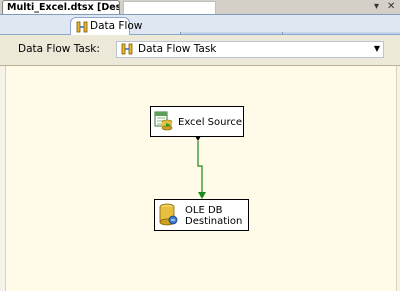 This screenshot has height=291, width=400. What do you see at coordinates (376, 7) in the screenshot?
I see `document-list-dropdown-icon: ▾` at bounding box center [376, 7].